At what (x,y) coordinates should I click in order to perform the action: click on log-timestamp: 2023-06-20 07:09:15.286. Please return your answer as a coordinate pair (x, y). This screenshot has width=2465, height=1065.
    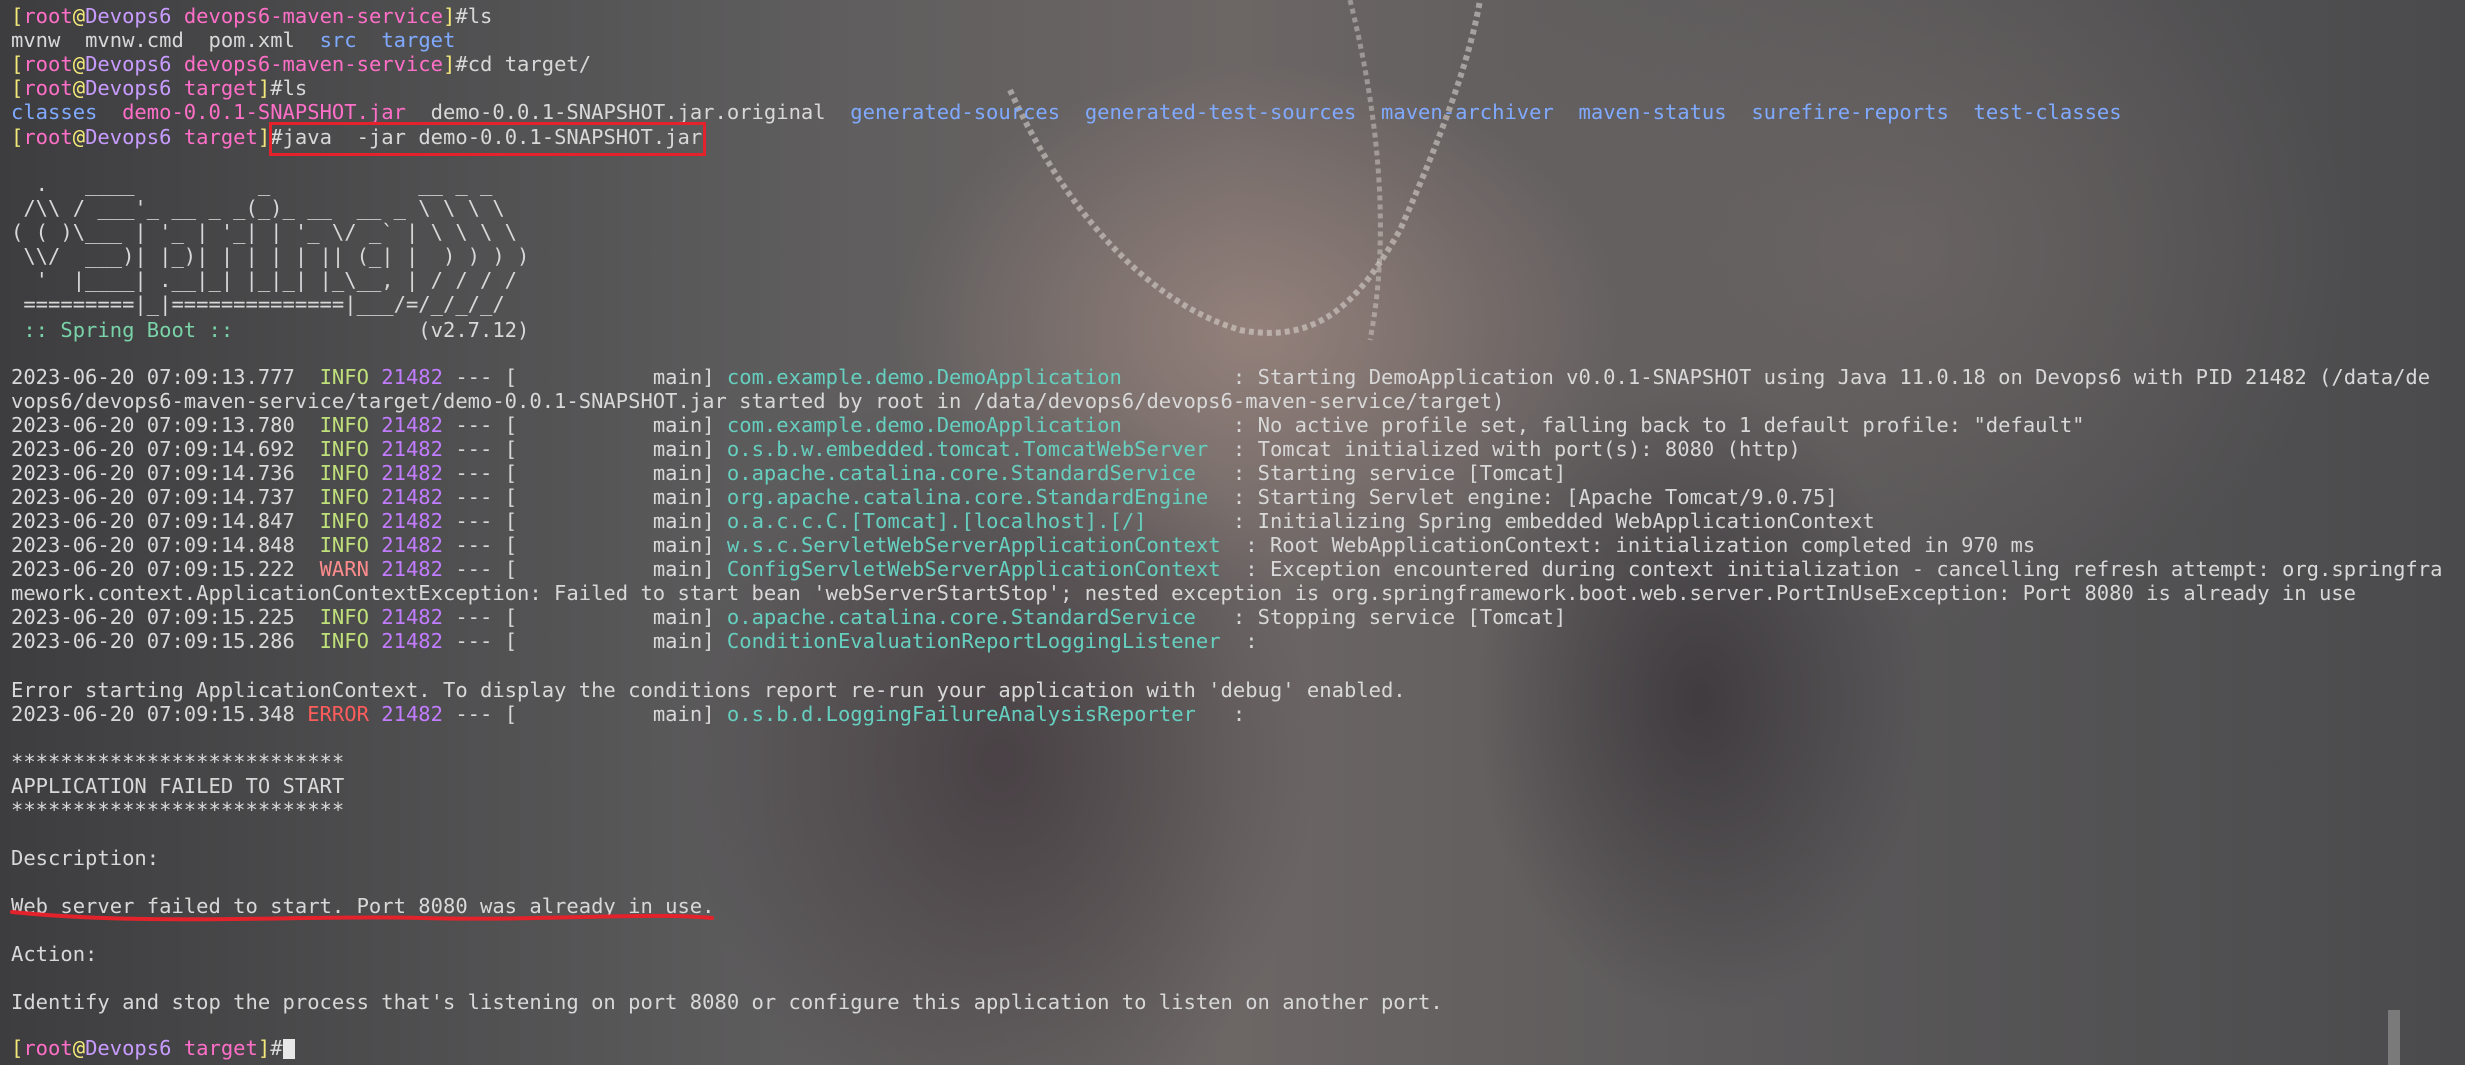
    Looking at the image, I should click on (153, 641).